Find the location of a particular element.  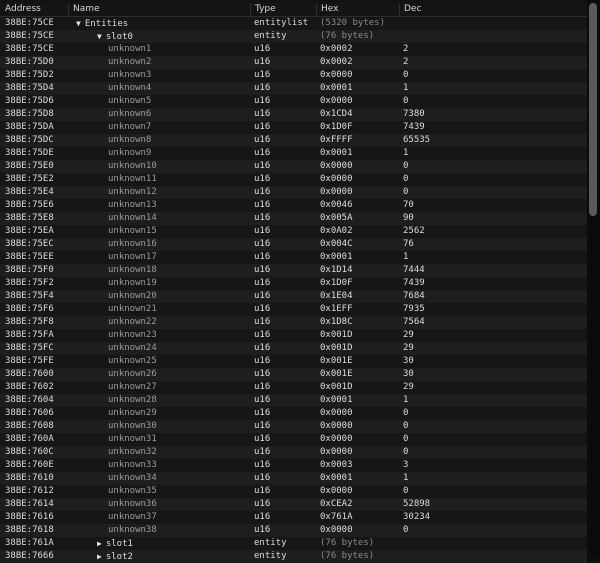

cell-dec is located at coordinates (493, 23).